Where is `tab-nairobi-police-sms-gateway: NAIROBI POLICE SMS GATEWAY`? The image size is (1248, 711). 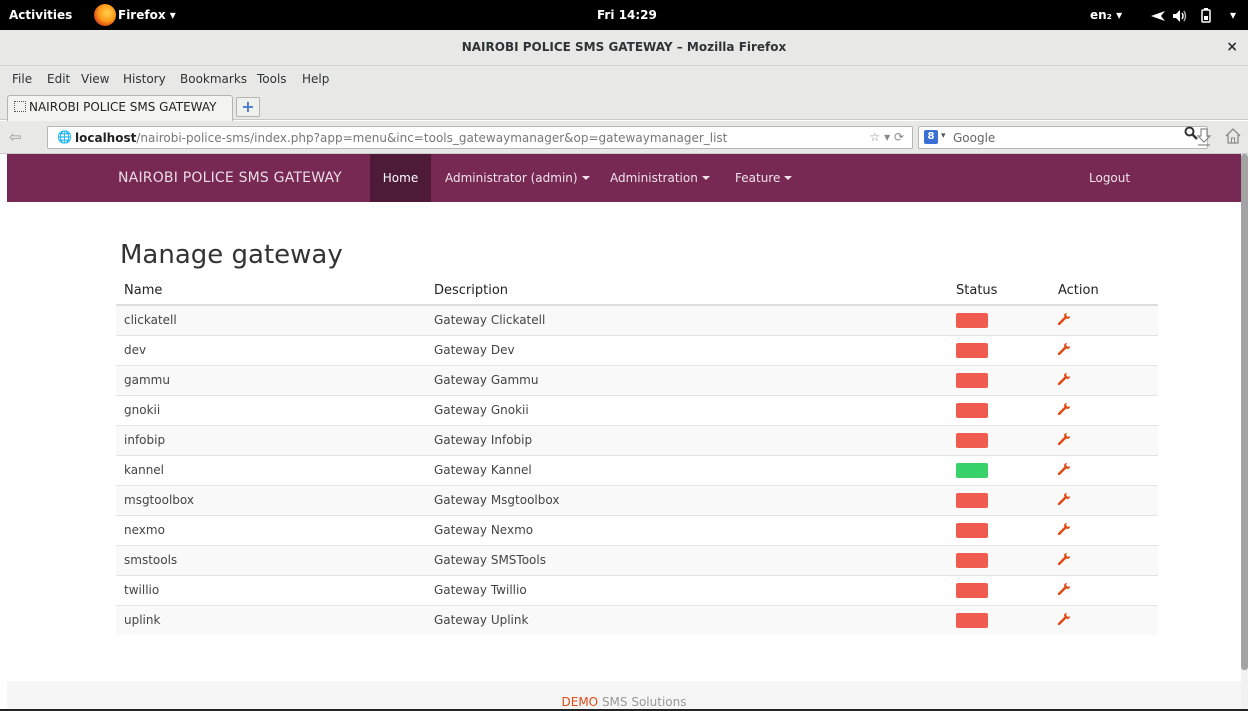 tab-nairobi-police-sms-gateway: NAIROBI POLICE SMS GATEWAY is located at coordinates (120, 108).